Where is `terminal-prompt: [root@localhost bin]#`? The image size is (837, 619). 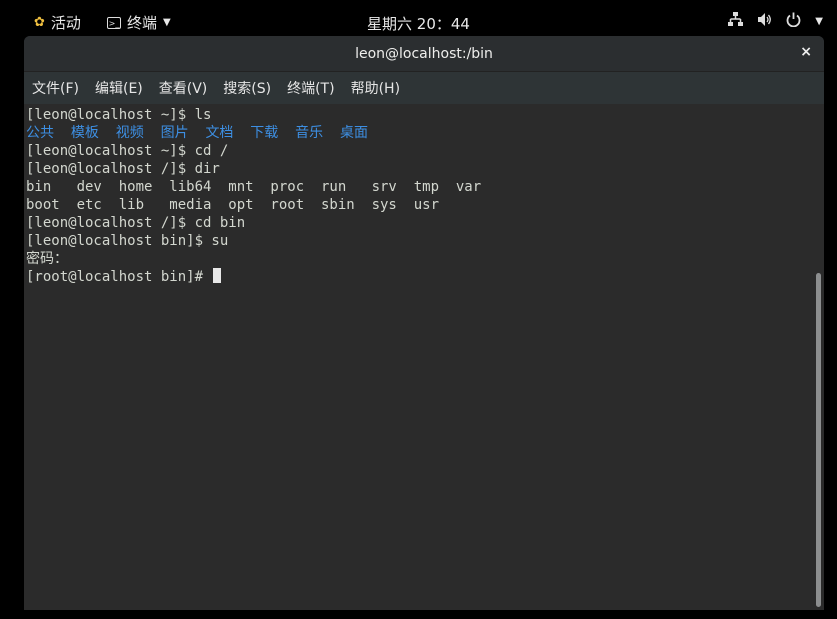
terminal-prompt: [root@localhost bin]# is located at coordinates (119, 277).